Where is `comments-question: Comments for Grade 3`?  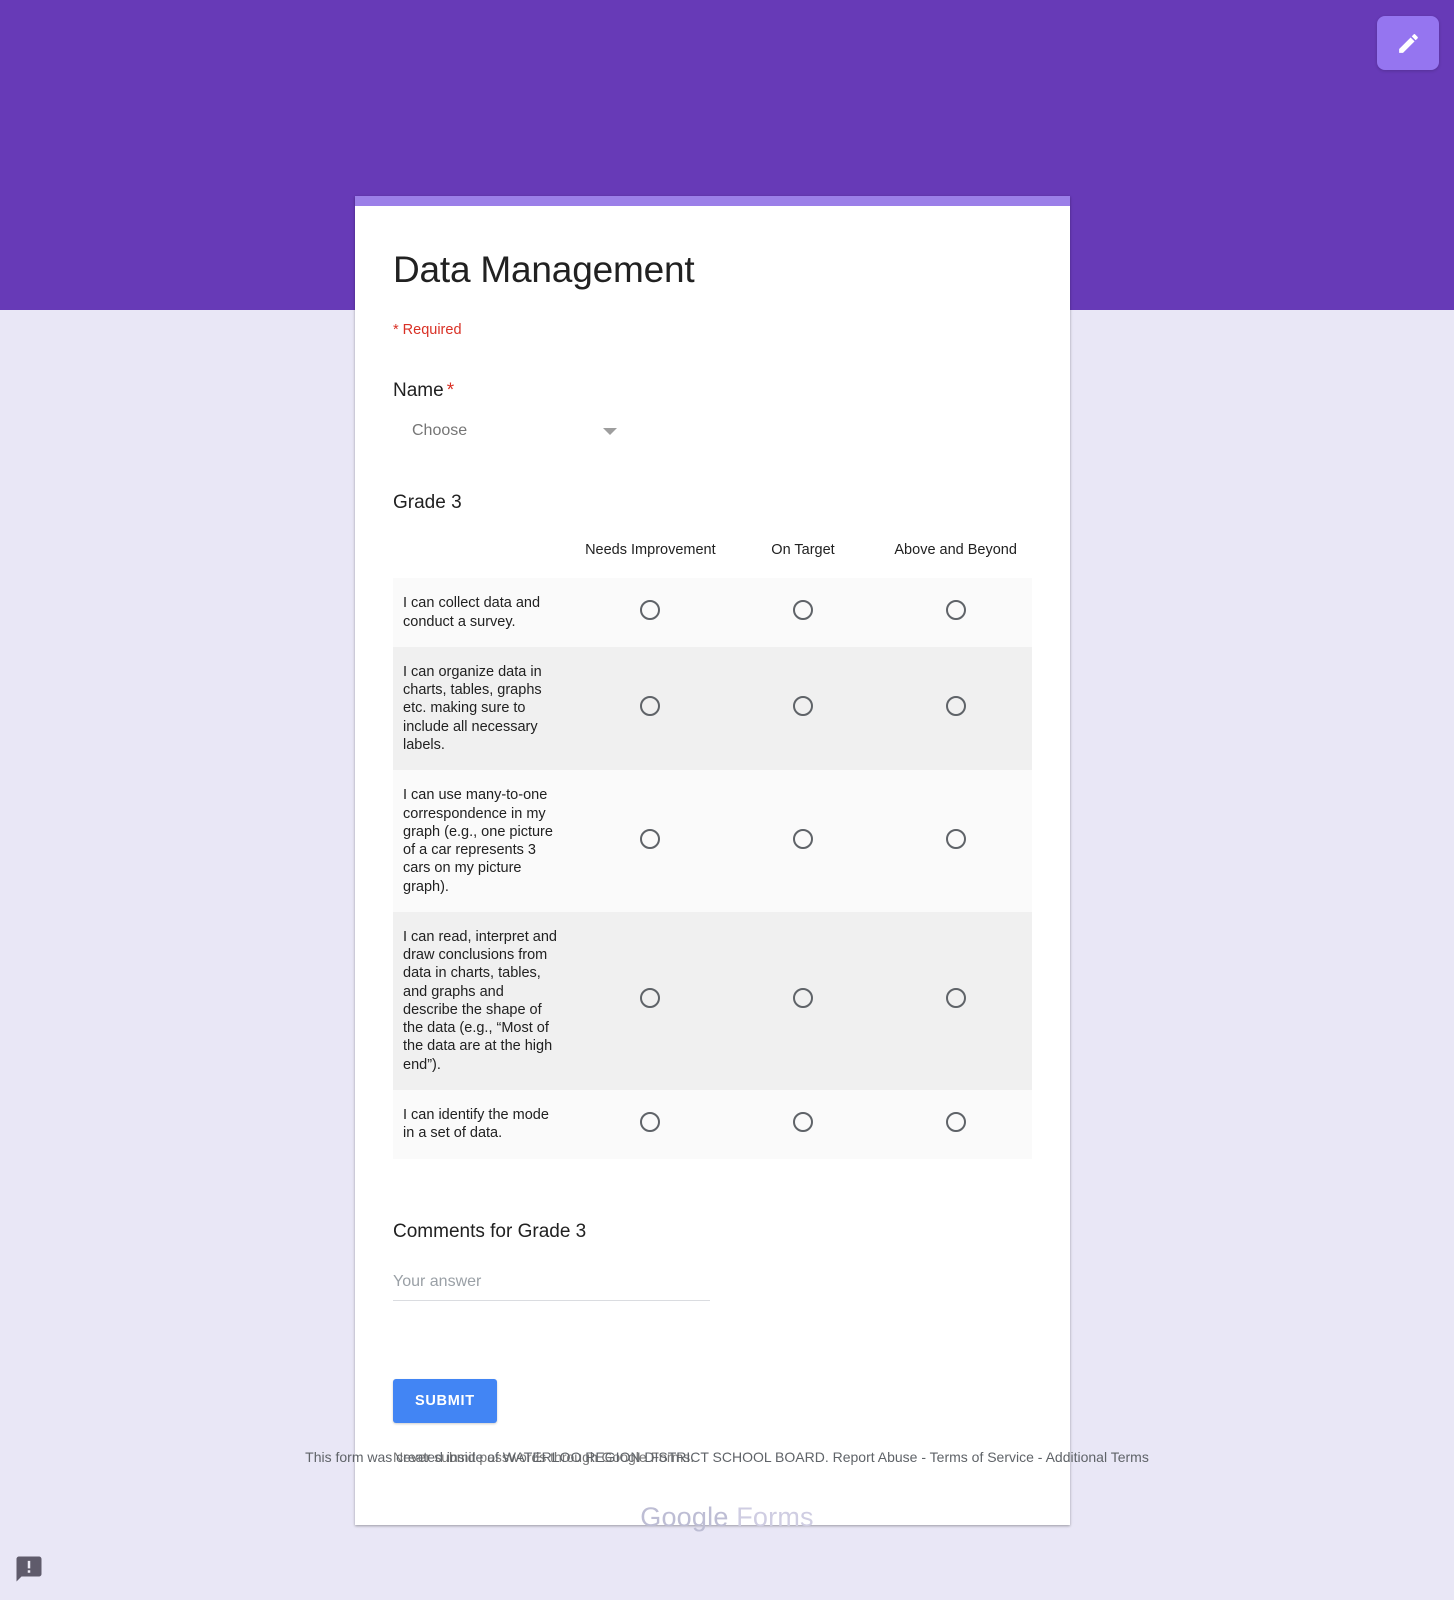 comments-question: Comments for Grade 3 is located at coordinates (712, 1261).